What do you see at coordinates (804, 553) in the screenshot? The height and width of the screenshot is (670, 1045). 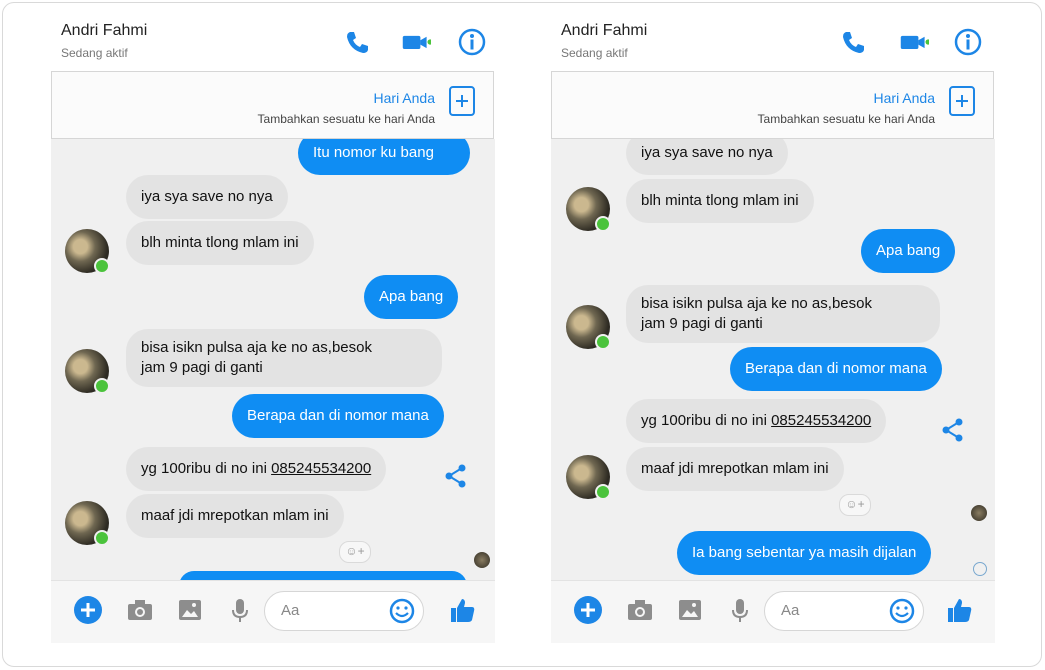 I see `message-outgoing: Ia bang sebentar ya masih dijalan` at bounding box center [804, 553].